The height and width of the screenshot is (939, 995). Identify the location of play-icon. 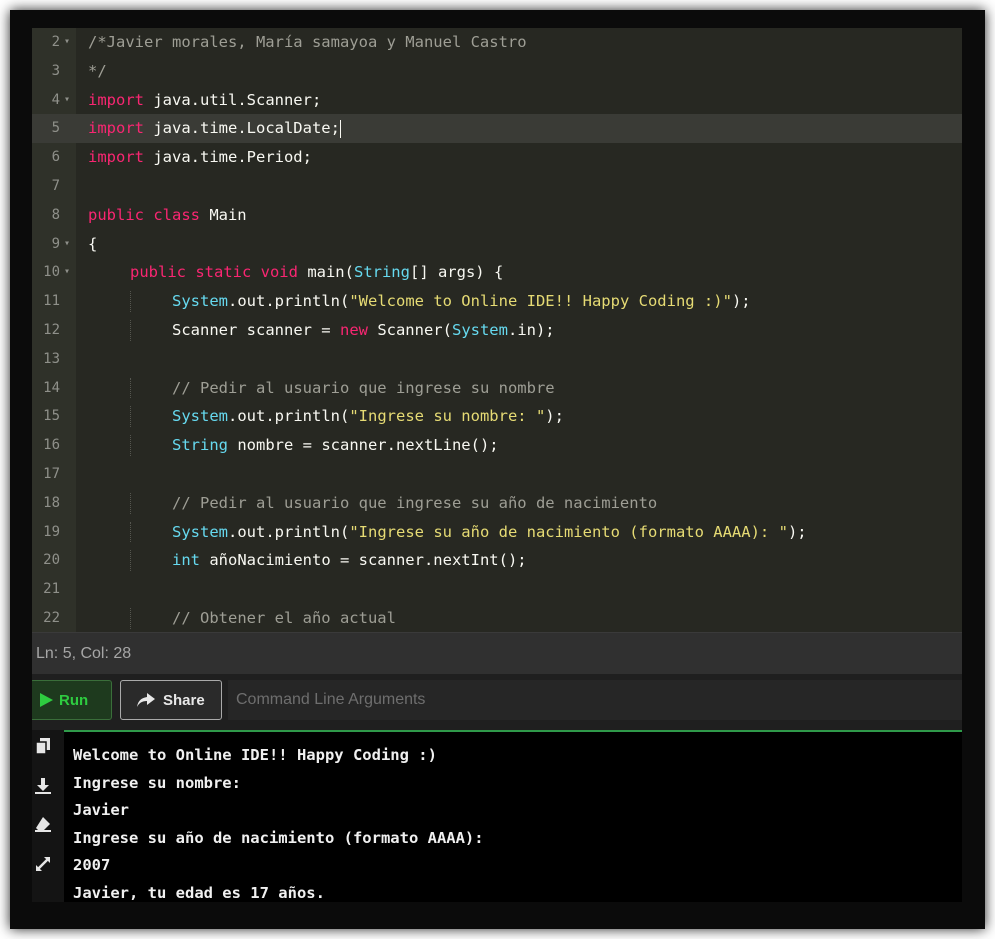
(46, 700).